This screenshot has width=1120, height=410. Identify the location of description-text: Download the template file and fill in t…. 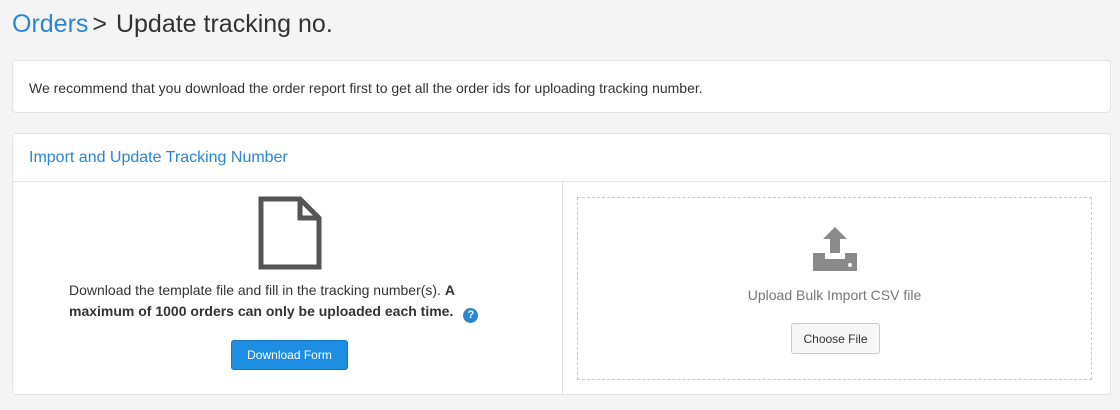
(255, 290).